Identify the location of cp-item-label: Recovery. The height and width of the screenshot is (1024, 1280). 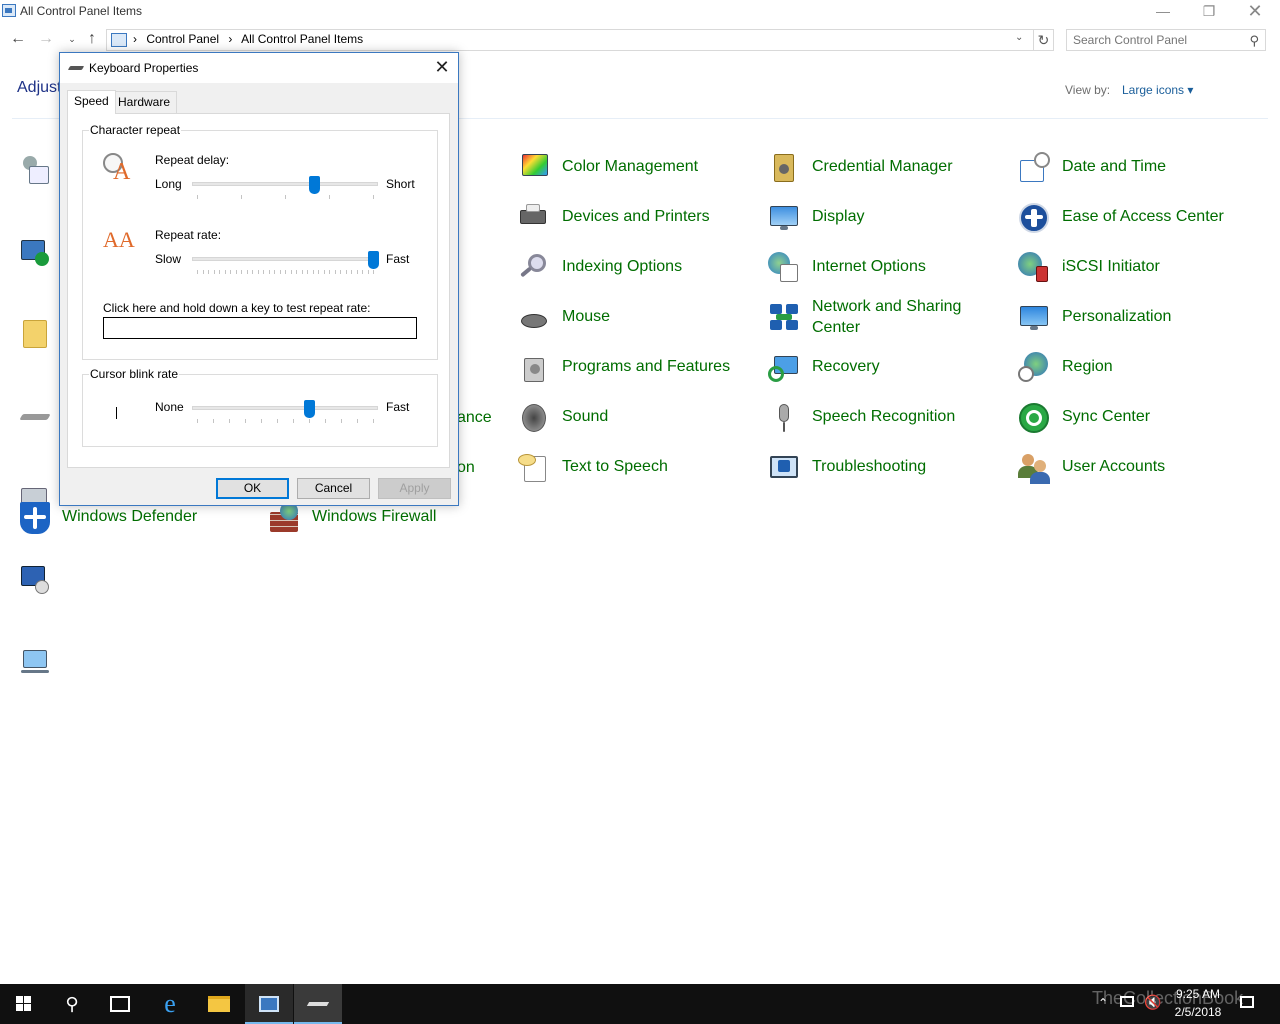
(846, 366).